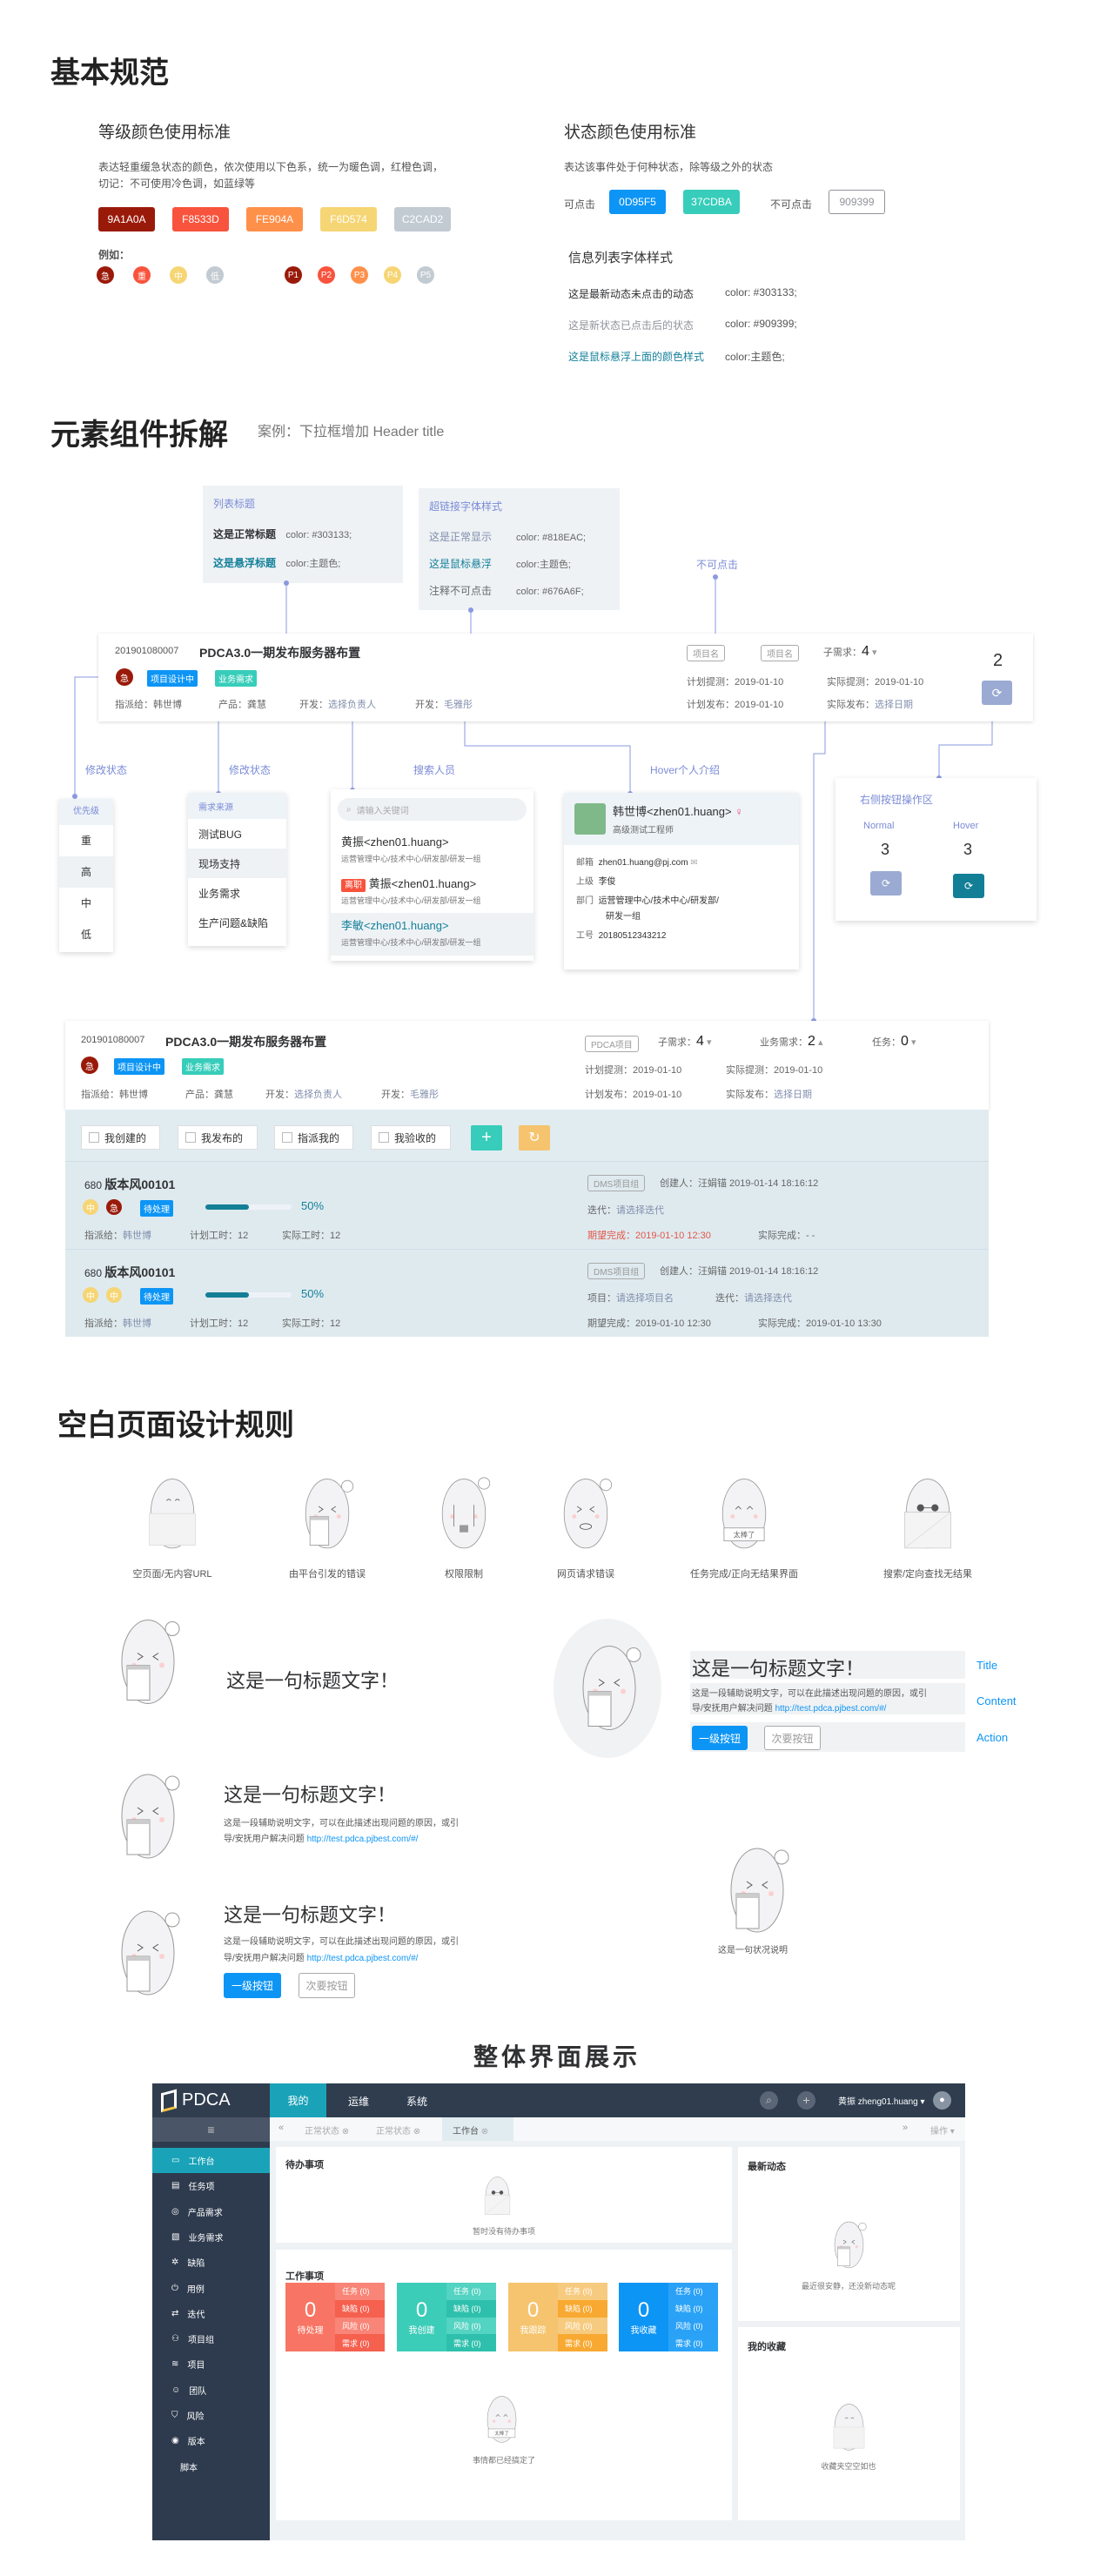  Describe the element at coordinates (196, 2100) in the screenshot. I see `logo: PDCA` at that location.